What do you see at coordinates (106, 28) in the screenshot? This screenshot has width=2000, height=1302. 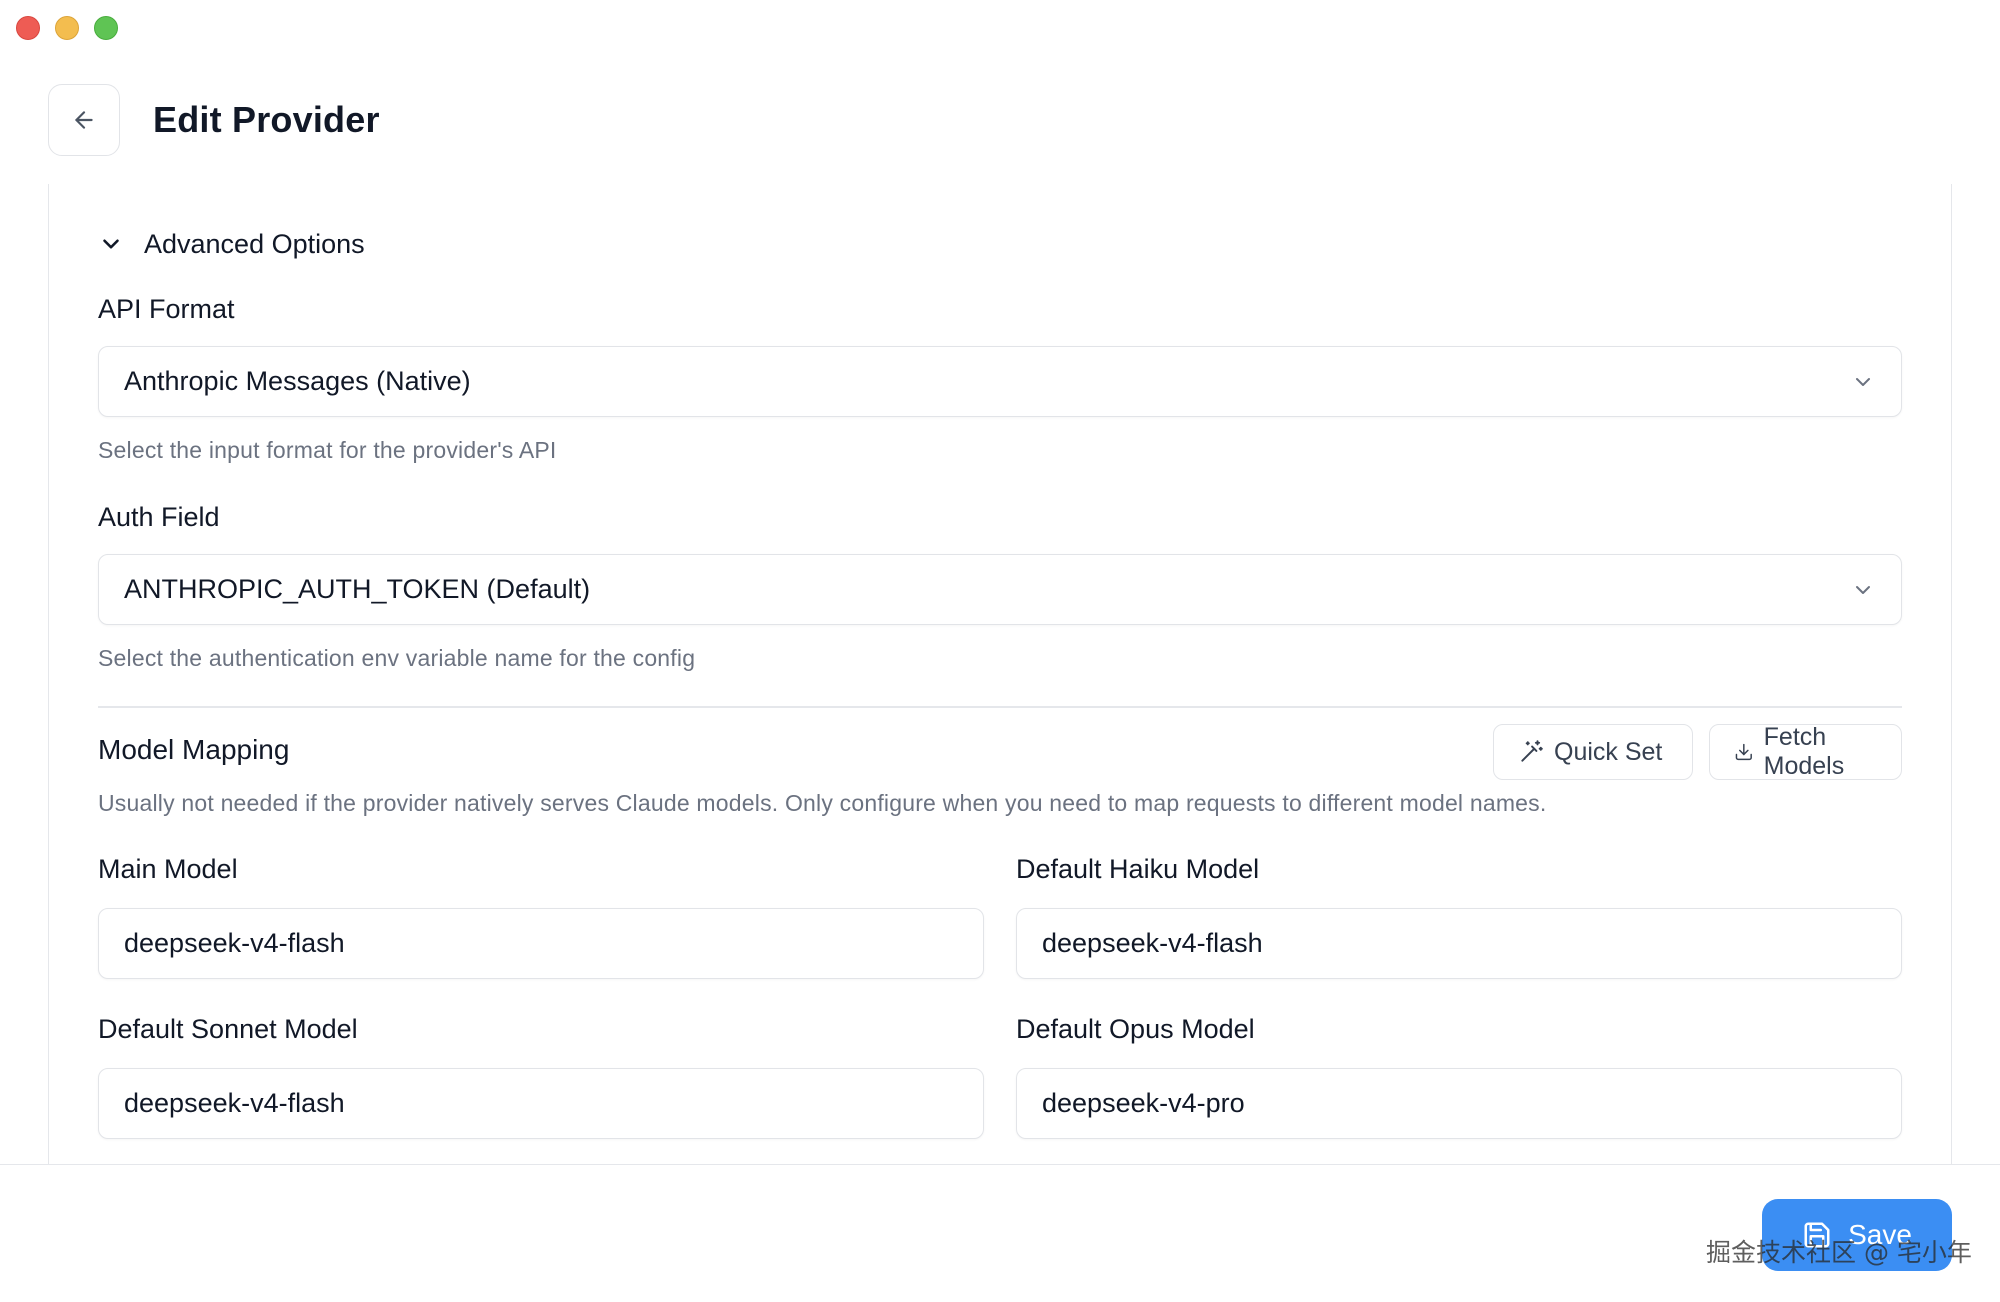 I see `maximize-window-button` at bounding box center [106, 28].